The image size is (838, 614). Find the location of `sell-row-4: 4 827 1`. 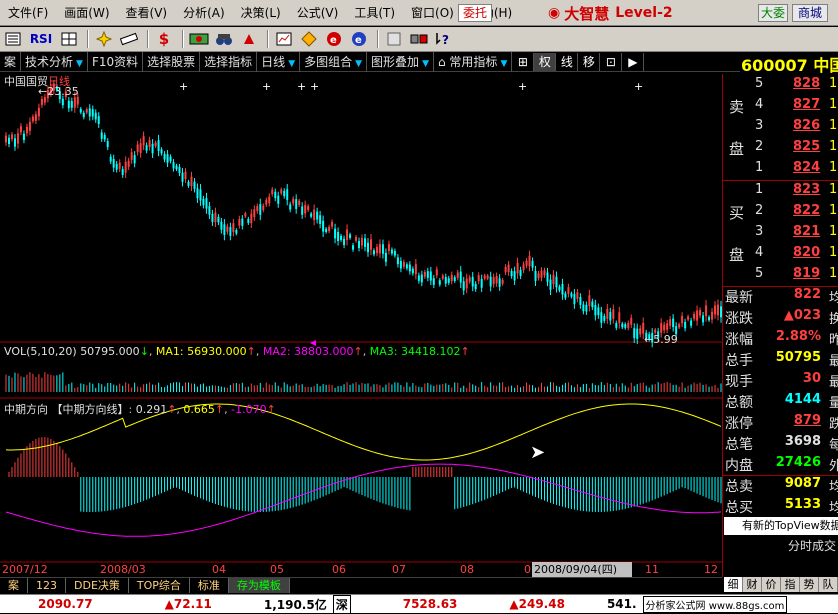

sell-row-4: 4 827 1 is located at coordinates (780, 107).